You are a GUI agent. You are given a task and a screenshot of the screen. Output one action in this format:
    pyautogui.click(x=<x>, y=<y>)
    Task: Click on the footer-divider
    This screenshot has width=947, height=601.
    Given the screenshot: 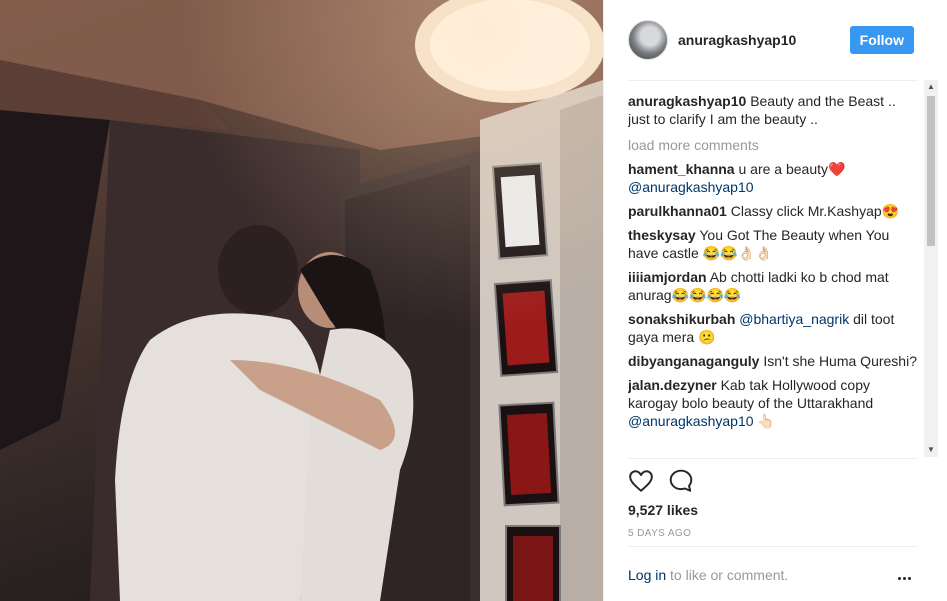 What is the action you would take?
    pyautogui.click(x=773, y=546)
    